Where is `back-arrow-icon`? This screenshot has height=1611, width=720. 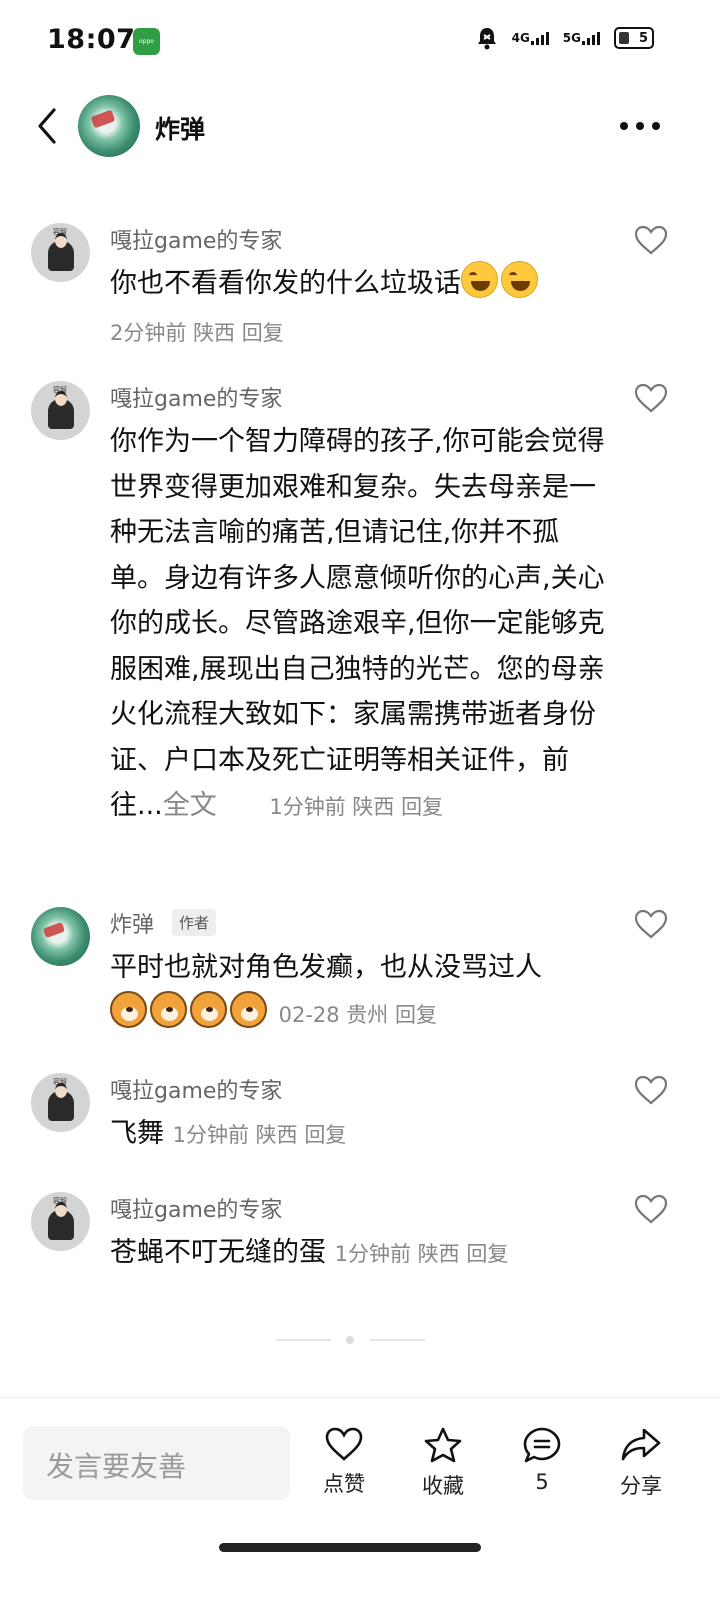 back-arrow-icon is located at coordinates (47, 126).